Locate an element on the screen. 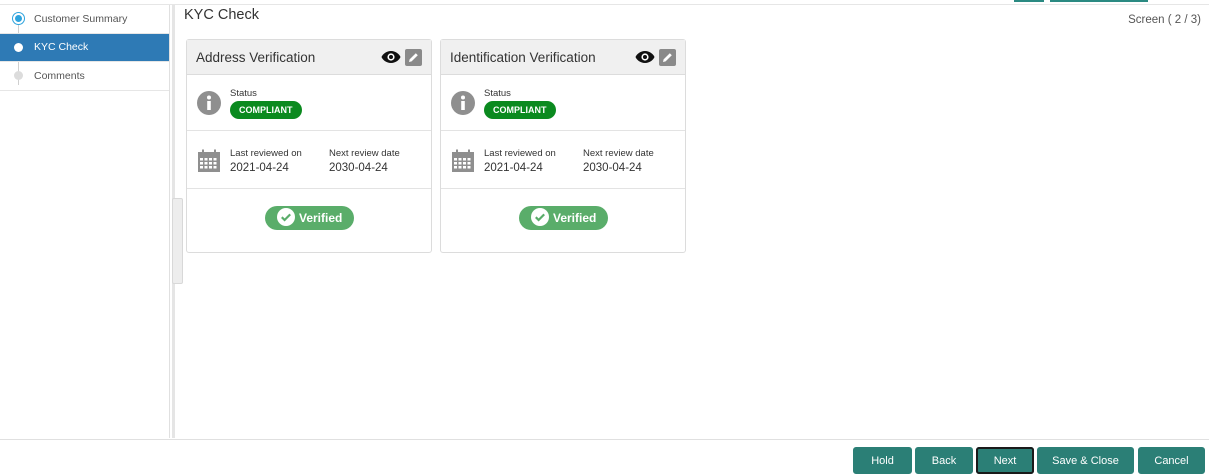 This screenshot has width=1209, height=475. step-current-icon is located at coordinates (18, 19).